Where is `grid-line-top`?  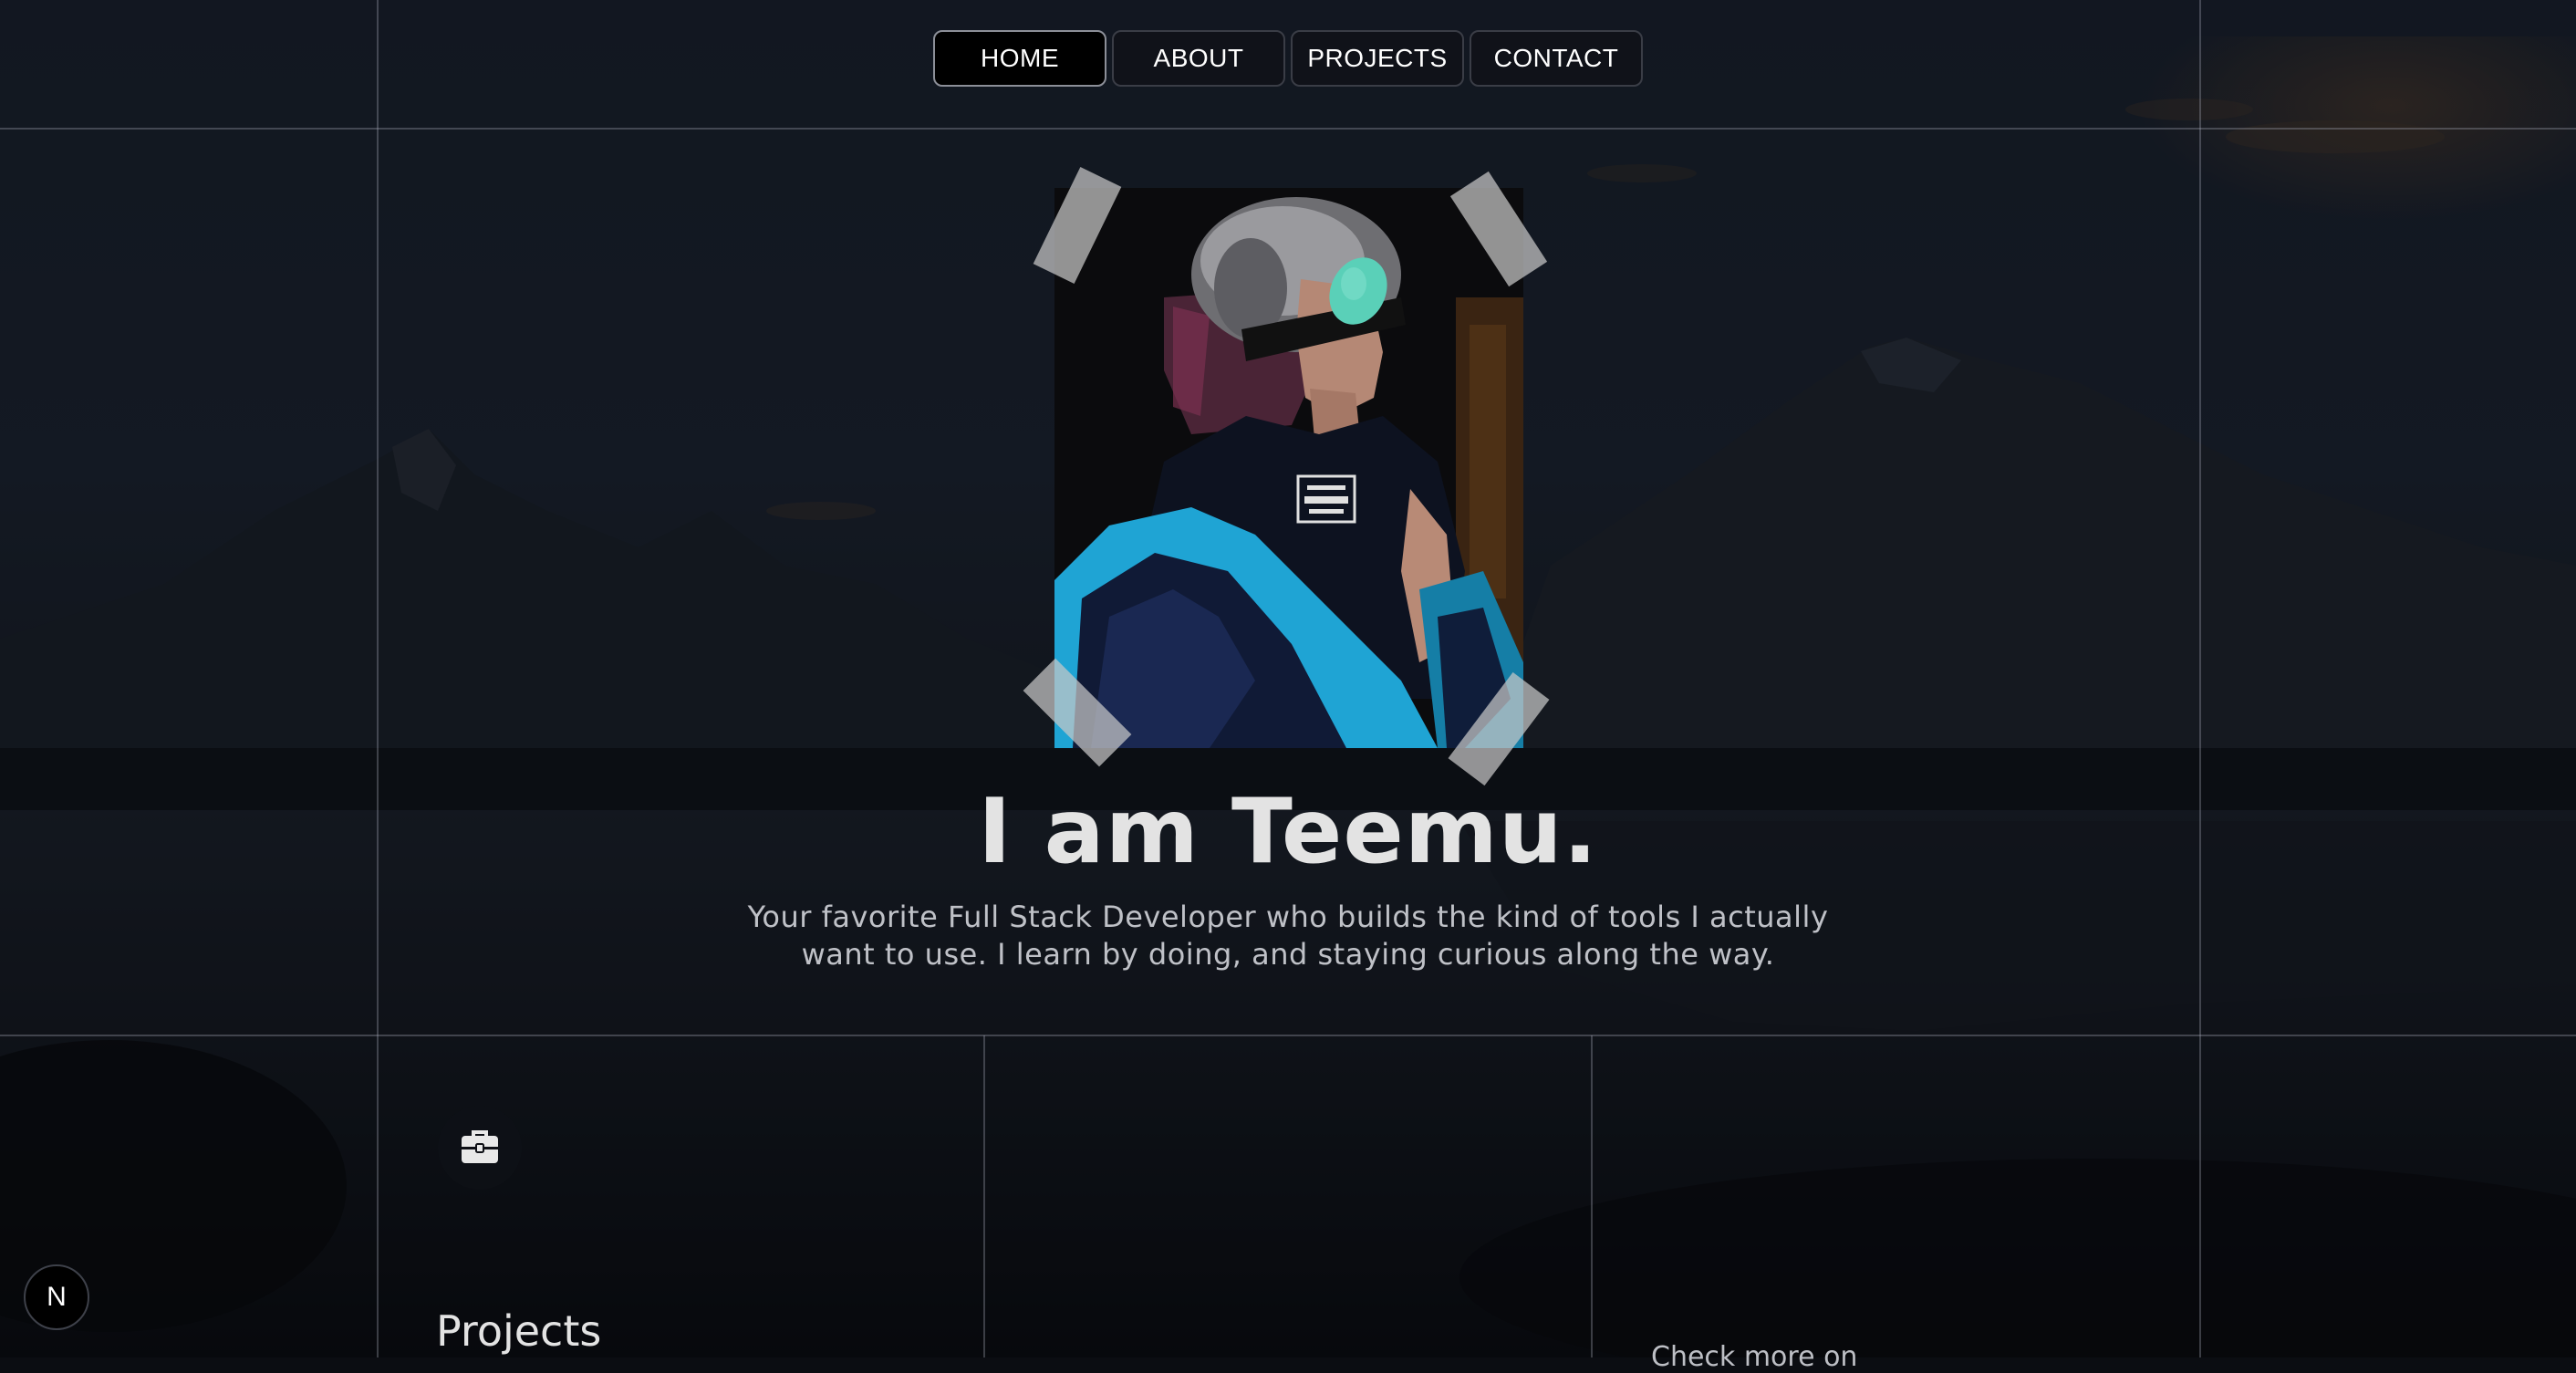 grid-line-top is located at coordinates (1288, 129).